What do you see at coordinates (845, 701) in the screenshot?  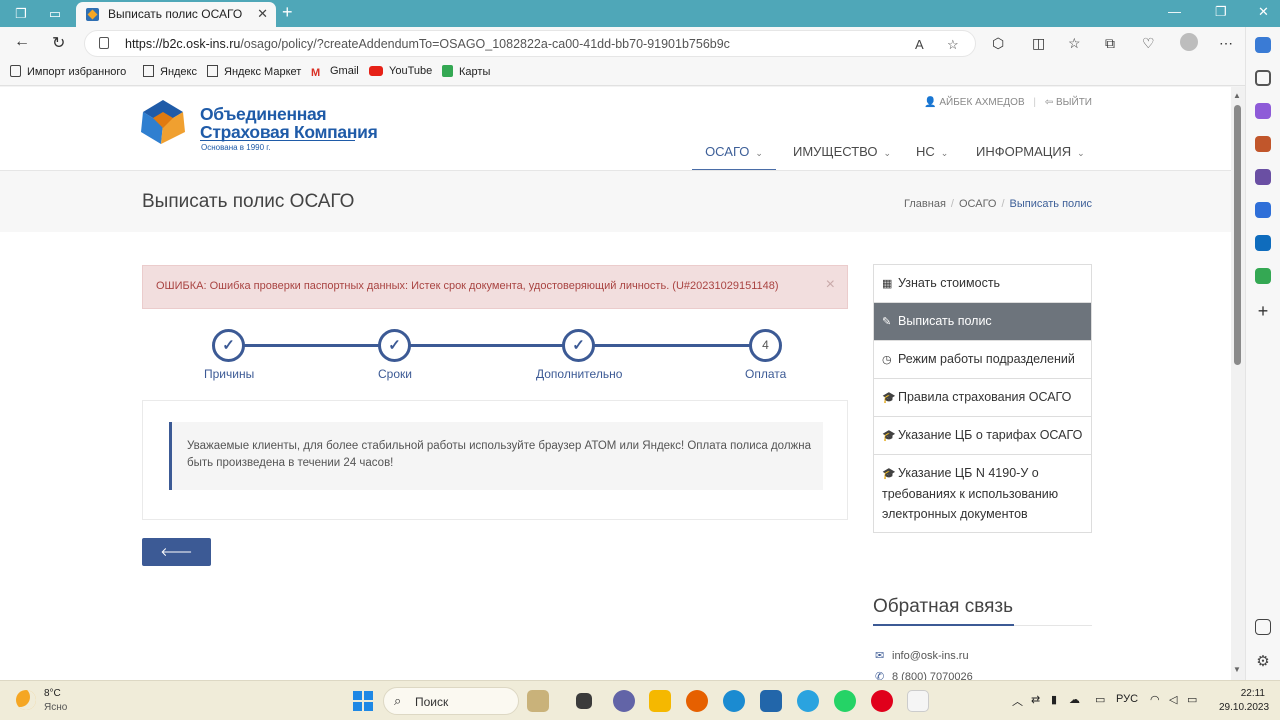 I see `whatsapp-icon` at bounding box center [845, 701].